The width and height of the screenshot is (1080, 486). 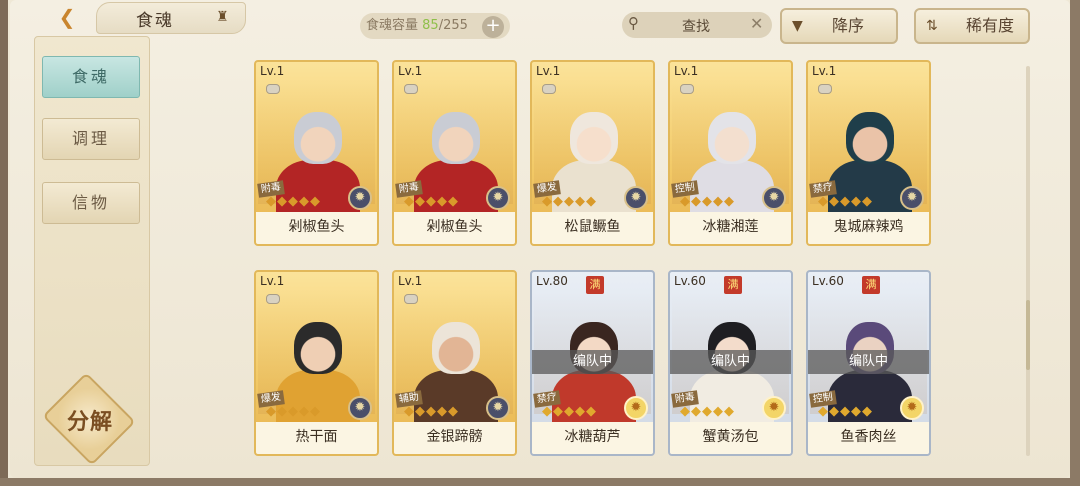 What do you see at coordinates (797, 26) in the screenshot?
I see `triangle-down-icon: ▼` at bounding box center [797, 26].